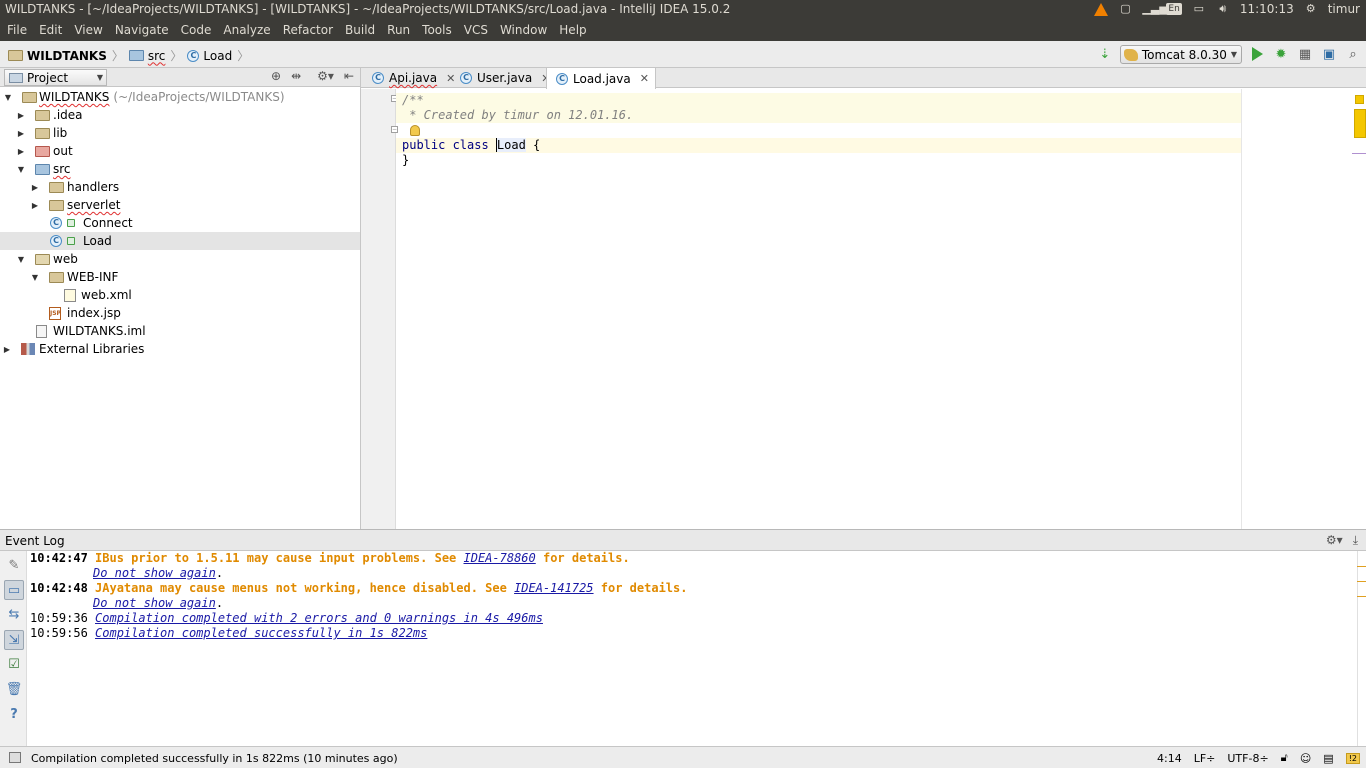 The height and width of the screenshot is (768, 1366). Describe the element at coordinates (296, 76) in the screenshot. I see `collapse-all-icon: ⇹` at that location.